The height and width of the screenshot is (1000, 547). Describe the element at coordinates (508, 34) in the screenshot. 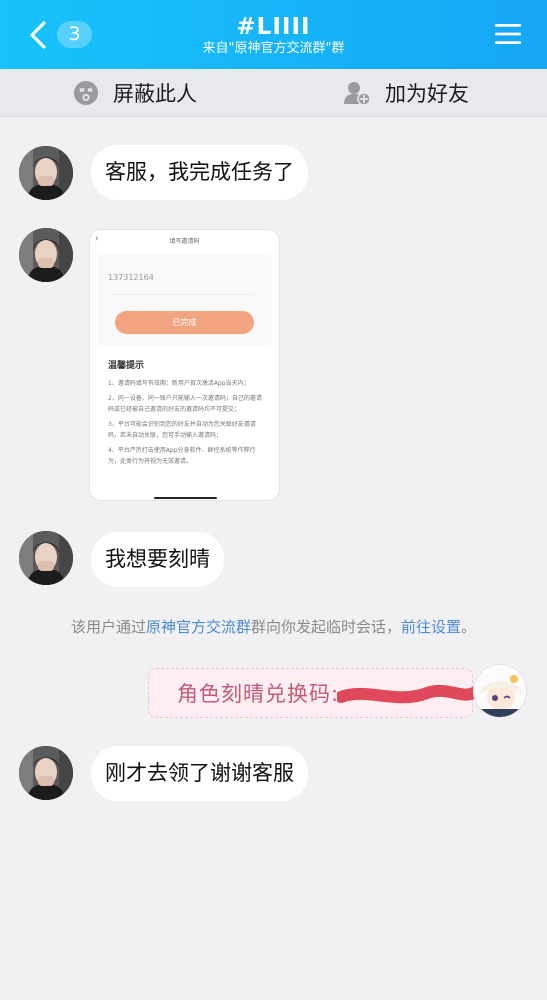

I see `hamburger-menu-icon` at that location.